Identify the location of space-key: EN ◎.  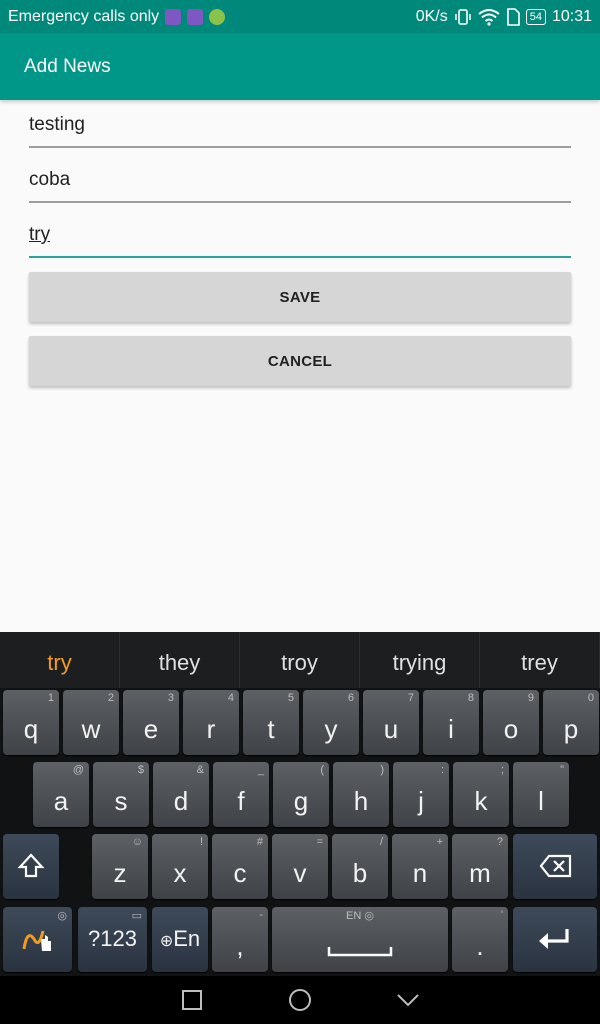
(360, 939).